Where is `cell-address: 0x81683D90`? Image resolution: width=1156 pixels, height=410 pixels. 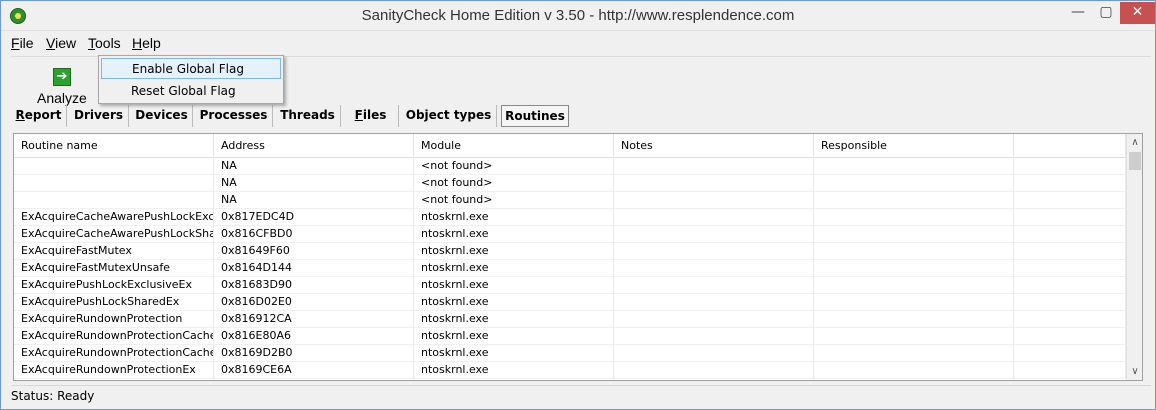
cell-address: 0x81683D90 is located at coordinates (314, 285).